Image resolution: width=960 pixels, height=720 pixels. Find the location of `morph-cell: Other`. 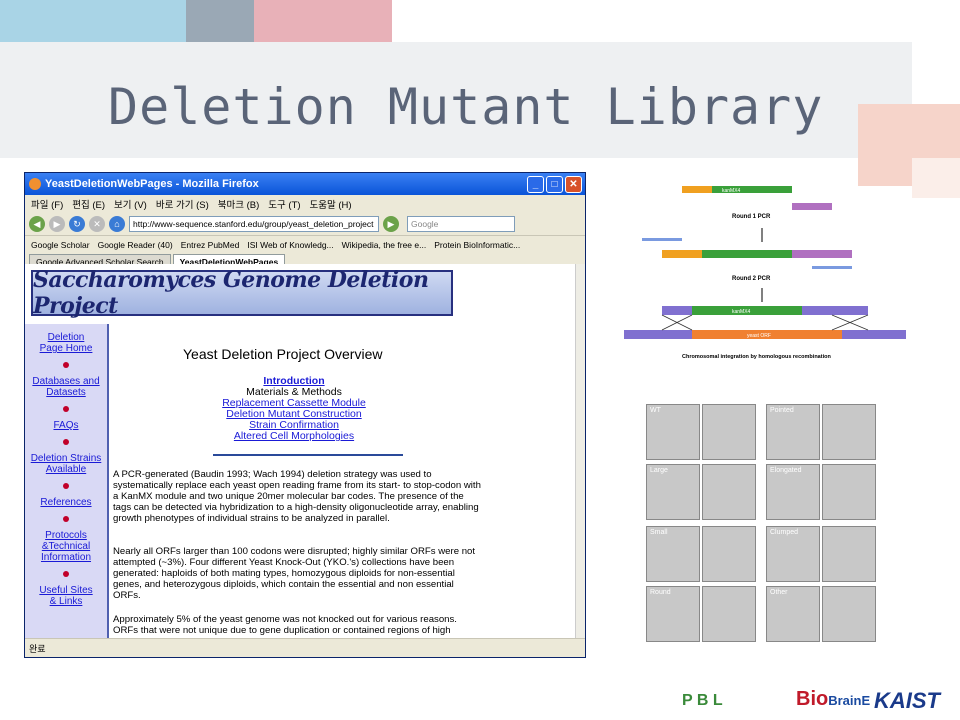

morph-cell: Other is located at coordinates (793, 614).